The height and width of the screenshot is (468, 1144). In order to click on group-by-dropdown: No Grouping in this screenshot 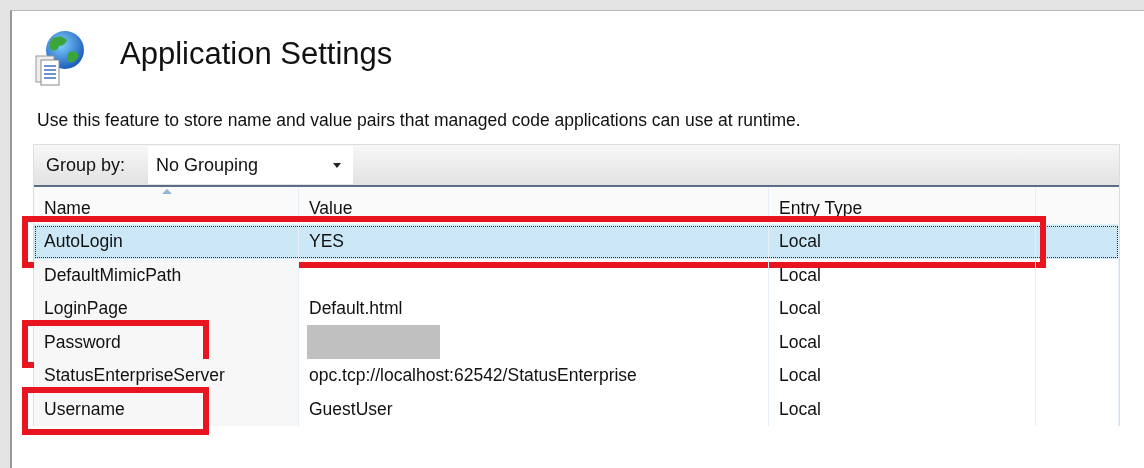, I will do `click(250, 165)`.